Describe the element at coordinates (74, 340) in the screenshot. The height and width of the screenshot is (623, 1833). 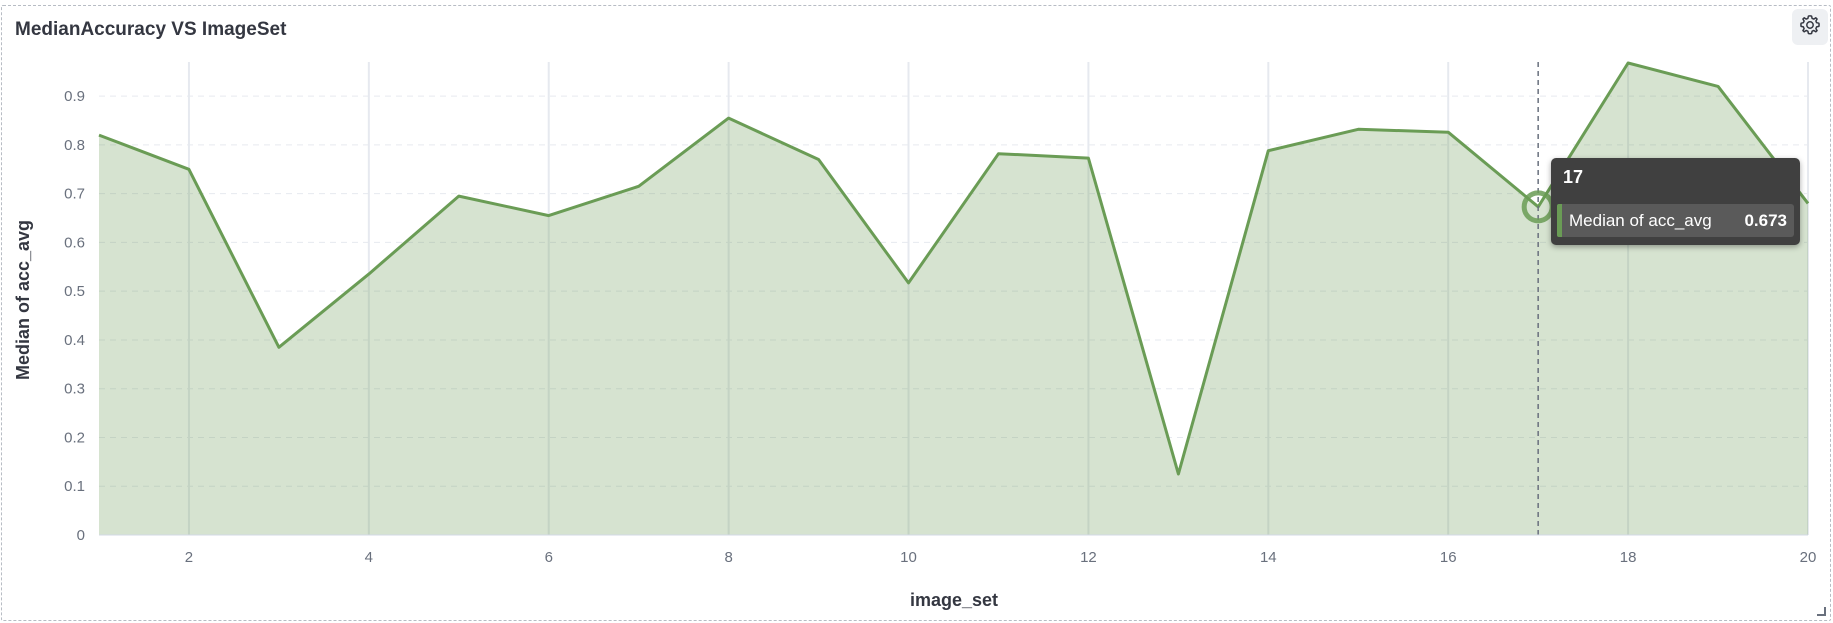
I see `y-tick-label: 0.4` at that location.